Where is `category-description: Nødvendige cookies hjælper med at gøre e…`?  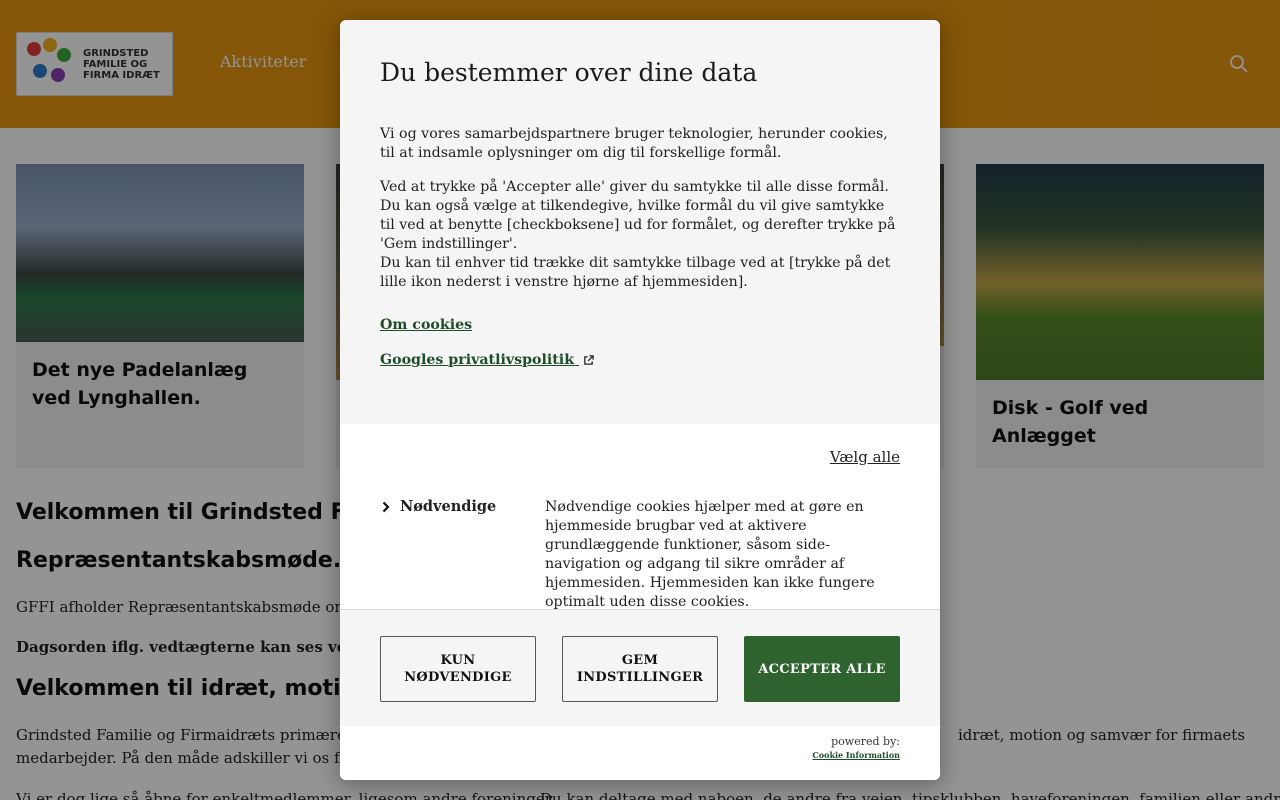 category-description: Nødvendige cookies hjælper med at gøre e… is located at coordinates (710, 554).